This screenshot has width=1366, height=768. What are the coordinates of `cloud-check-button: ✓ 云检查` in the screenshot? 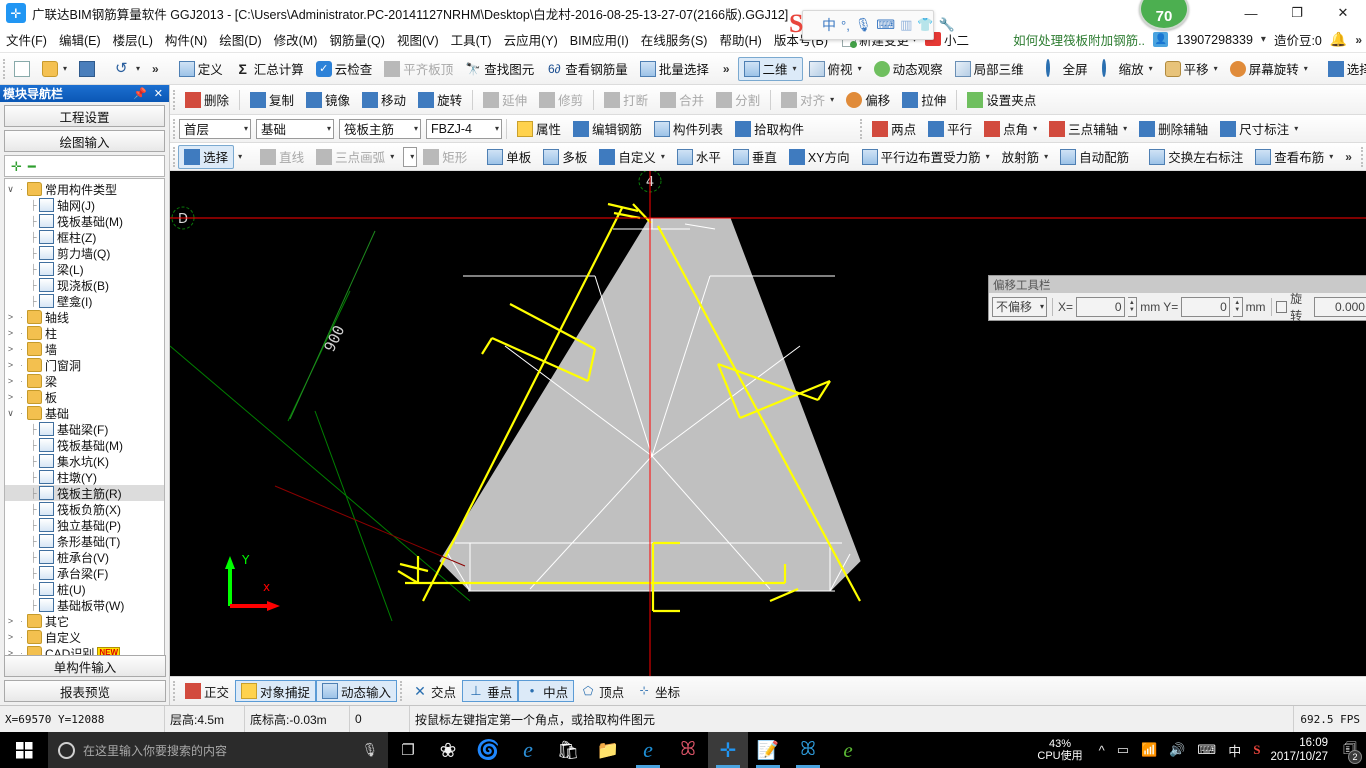 It's located at (344, 69).